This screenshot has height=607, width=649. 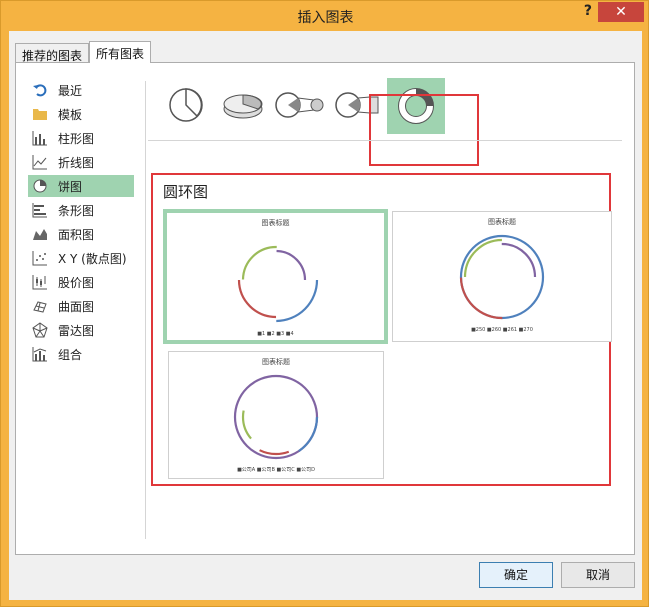 I want to click on category-column: 柱形图, so click(x=81, y=138).